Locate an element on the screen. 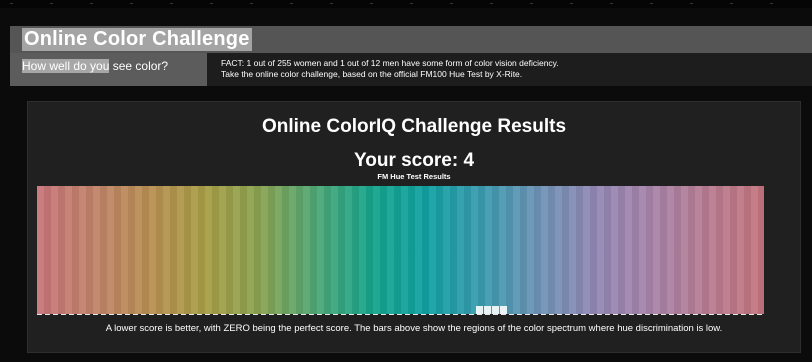 The image size is (812, 362). tagline-highlight: How well do you is located at coordinates (66, 66).